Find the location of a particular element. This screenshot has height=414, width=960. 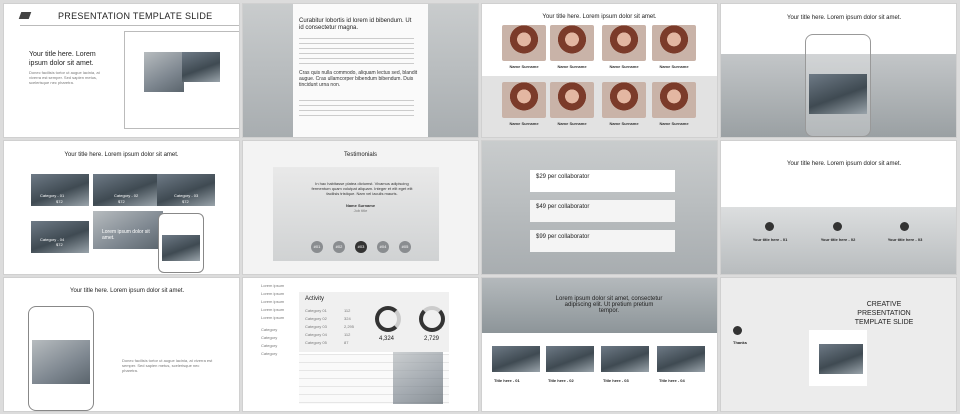

card-title: Title here - 04 is located at coordinates (672, 380).